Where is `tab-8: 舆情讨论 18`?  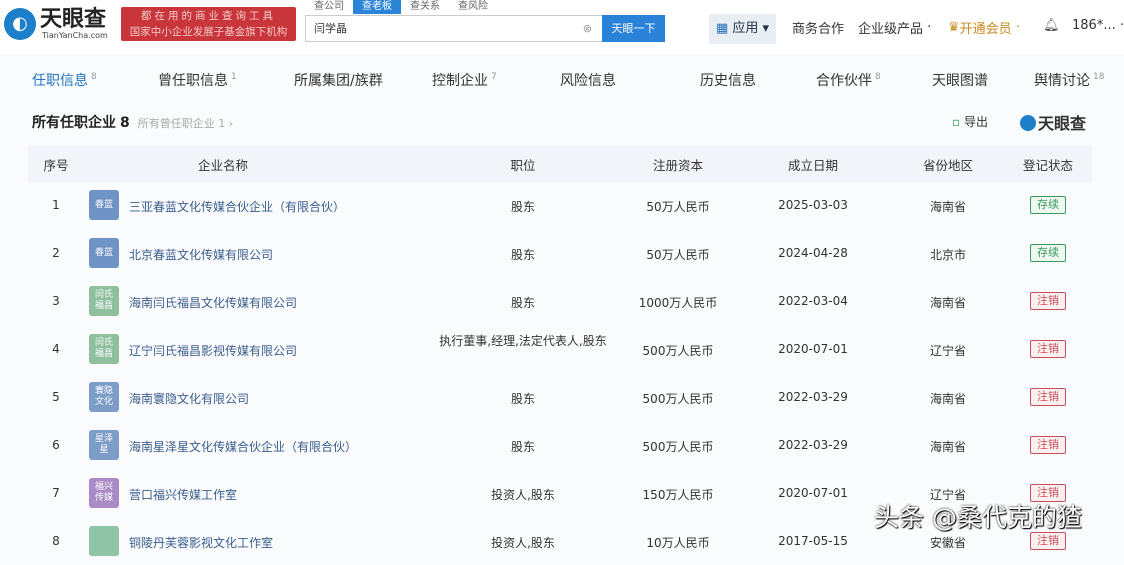
tab-8: 舆情讨论 18 is located at coordinates (1069, 80).